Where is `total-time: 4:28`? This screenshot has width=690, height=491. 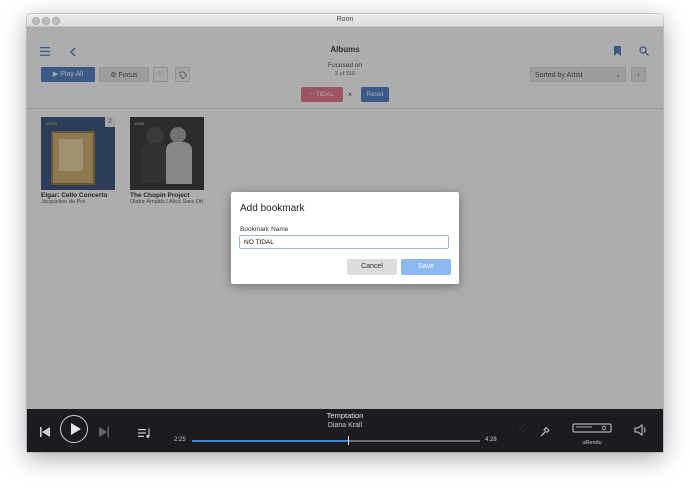
total-time: 4:28 is located at coordinates (491, 440).